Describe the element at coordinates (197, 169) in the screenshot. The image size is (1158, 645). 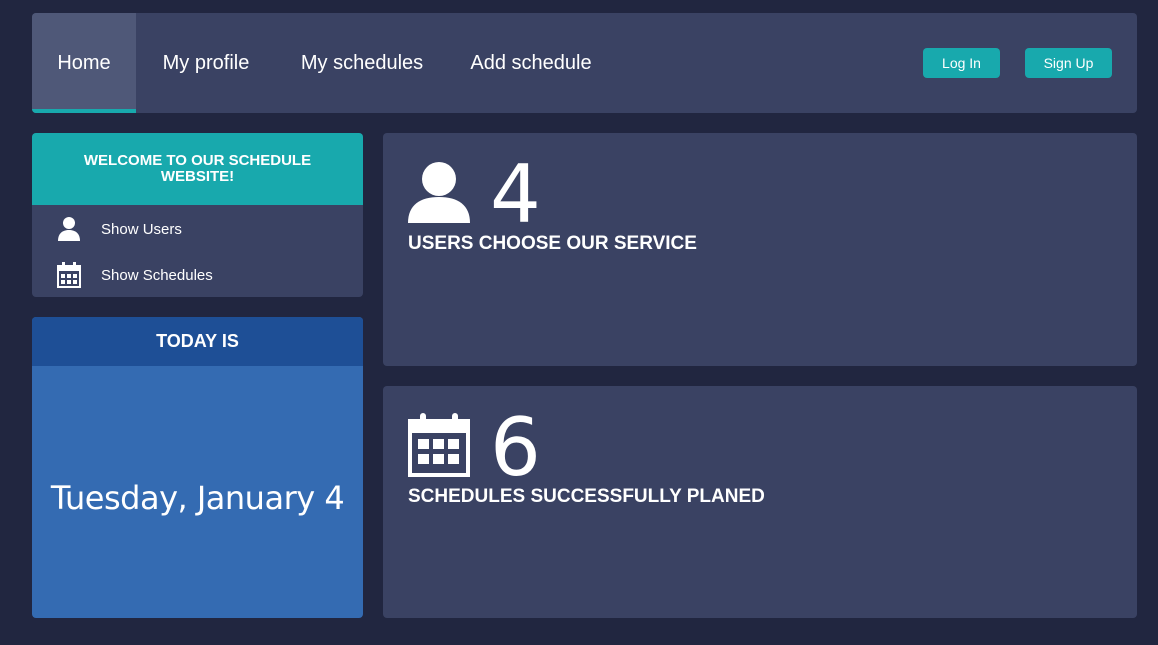
I see `welcome-title: WELCOME TO OUR SCHEDULE WEBSITE!` at that location.